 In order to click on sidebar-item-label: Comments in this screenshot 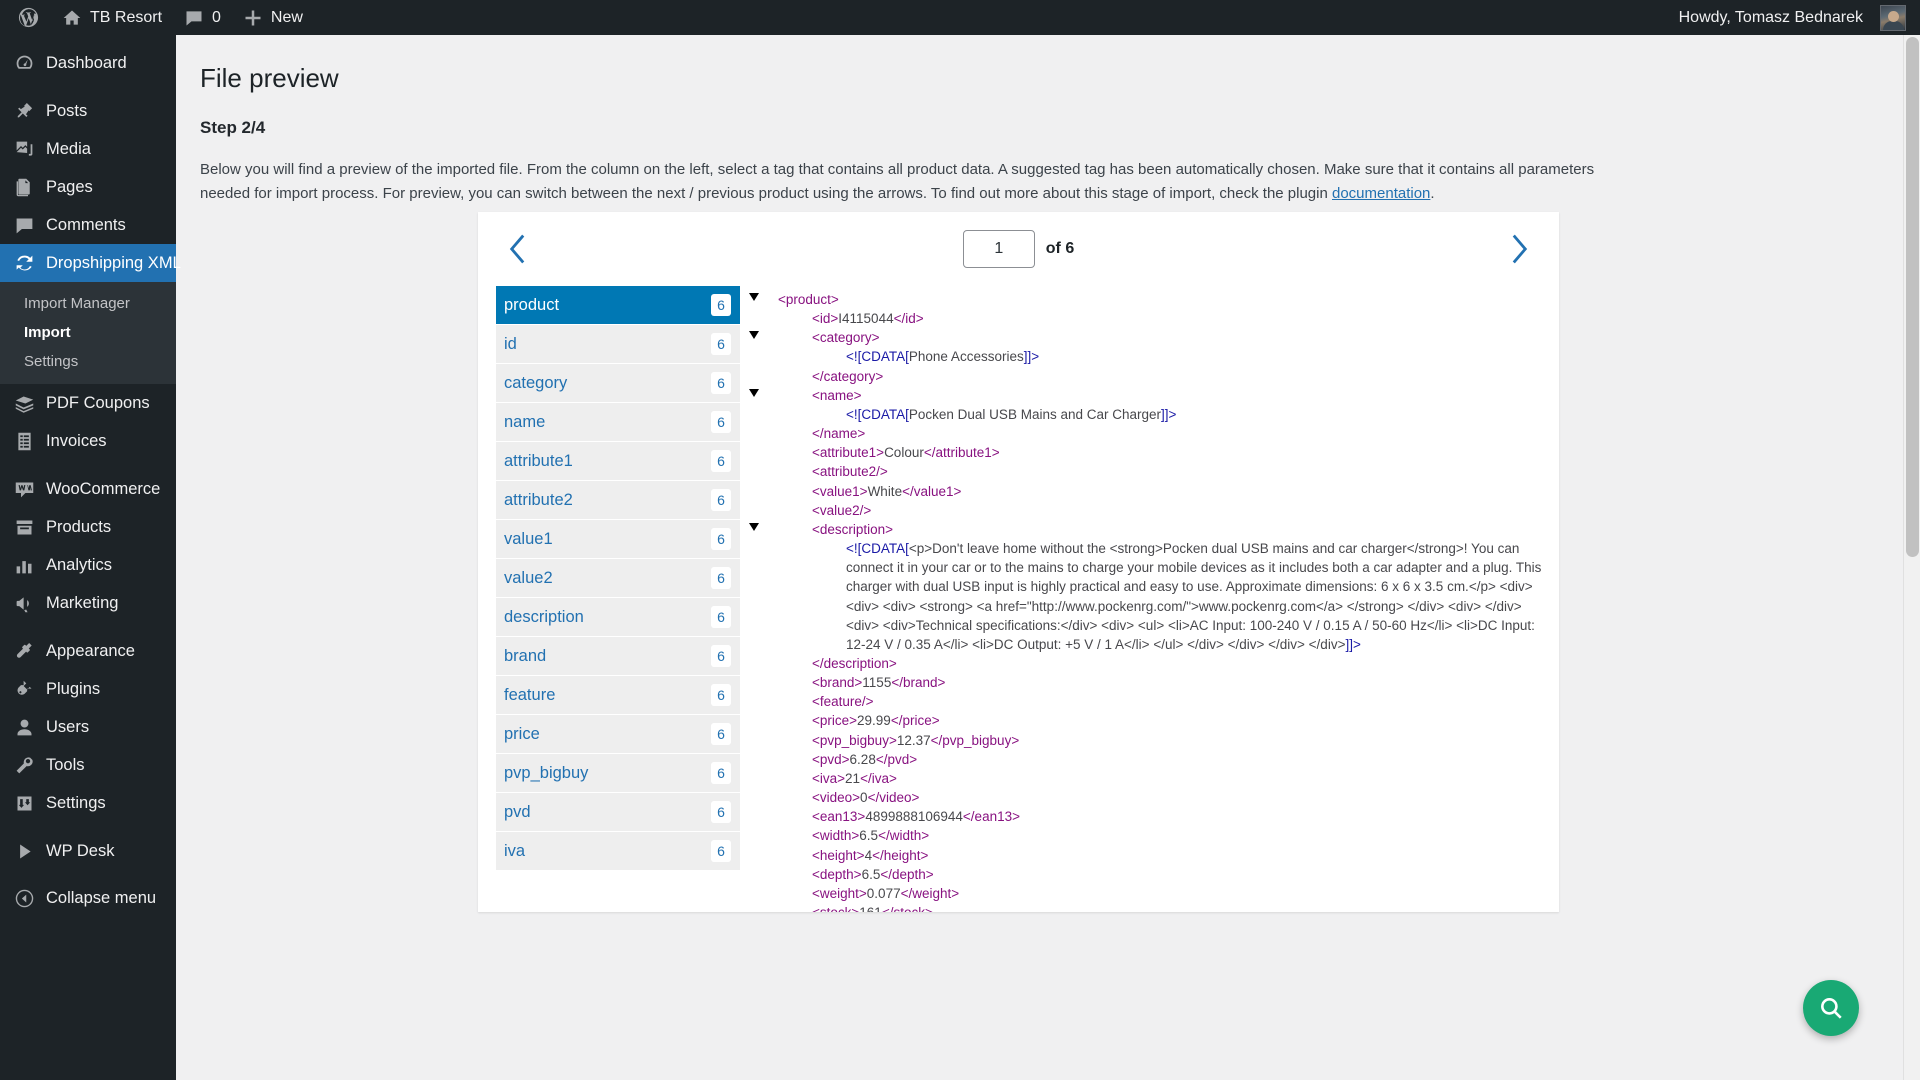, I will do `click(86, 224)`.